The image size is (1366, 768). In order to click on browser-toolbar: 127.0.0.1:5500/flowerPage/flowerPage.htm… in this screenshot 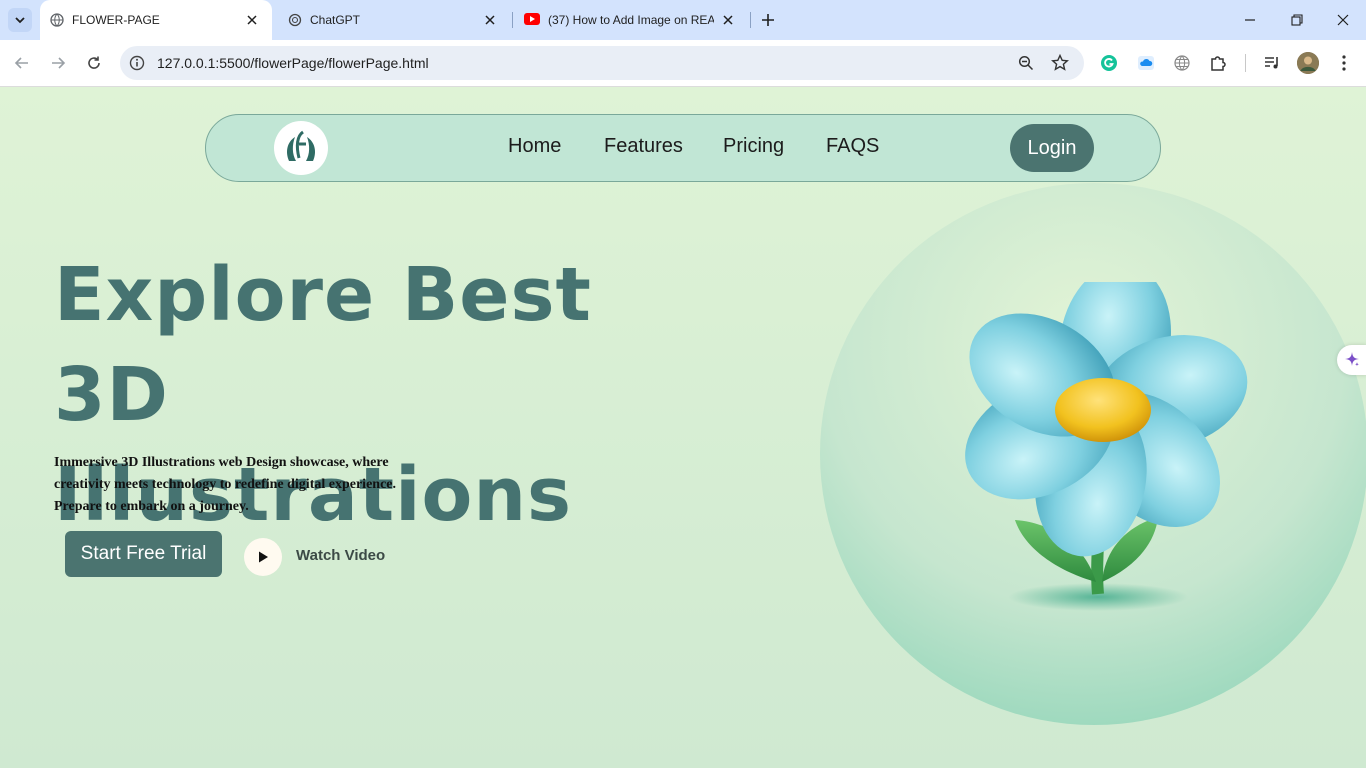, I will do `click(683, 63)`.